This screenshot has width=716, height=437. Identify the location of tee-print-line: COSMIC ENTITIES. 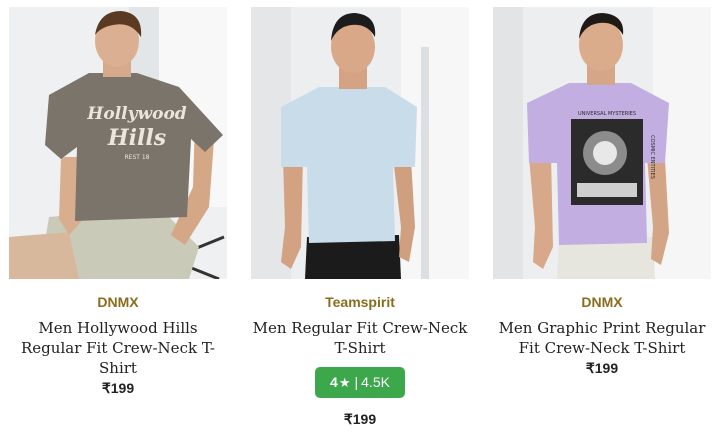
(652, 157).